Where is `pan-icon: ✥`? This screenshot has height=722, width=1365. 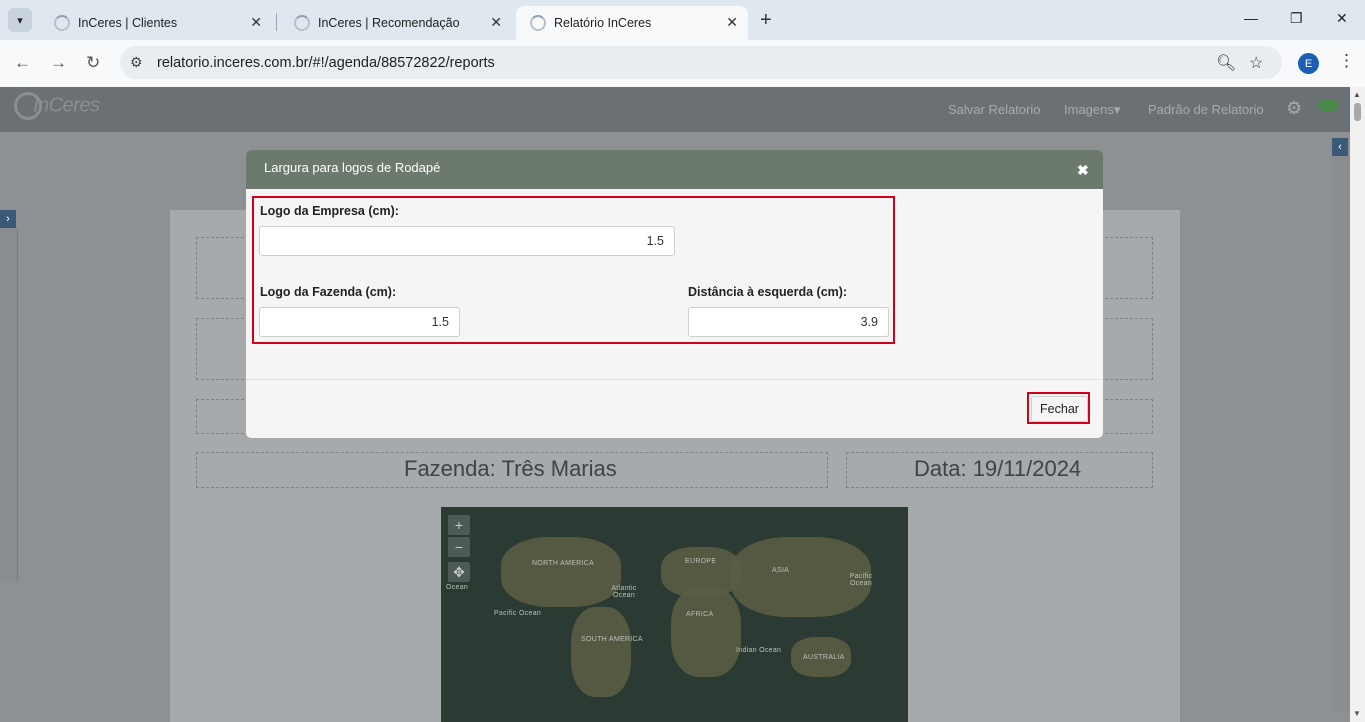
pan-icon: ✥ is located at coordinates (459, 572).